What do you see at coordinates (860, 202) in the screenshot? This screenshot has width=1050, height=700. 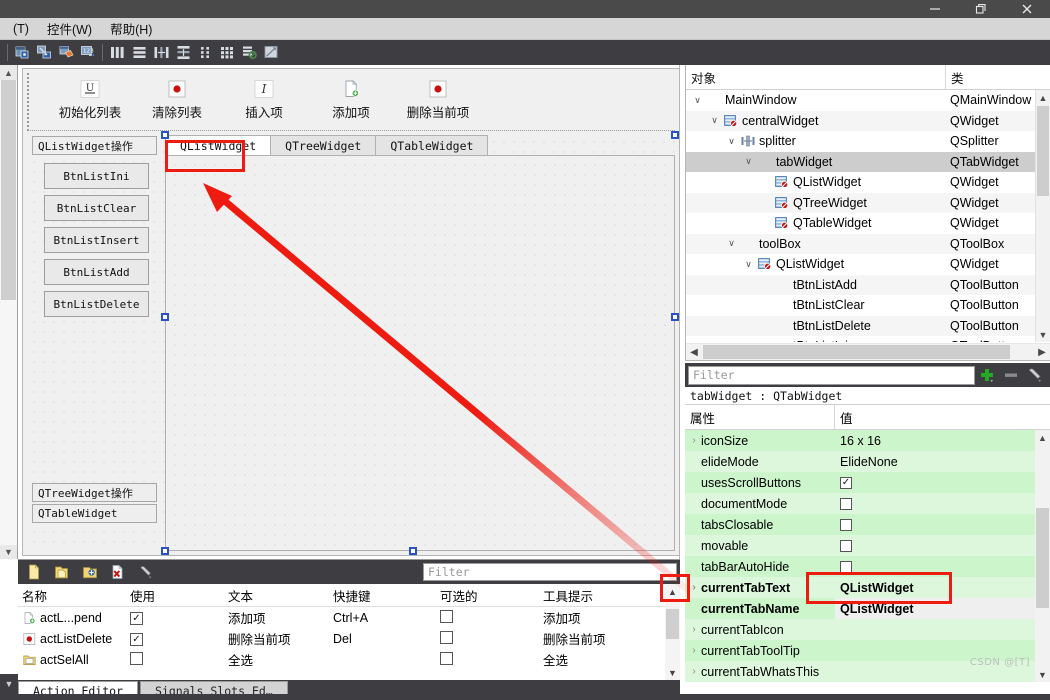 I see `object-tree-row: QTreeWidget QWidget` at bounding box center [860, 202].